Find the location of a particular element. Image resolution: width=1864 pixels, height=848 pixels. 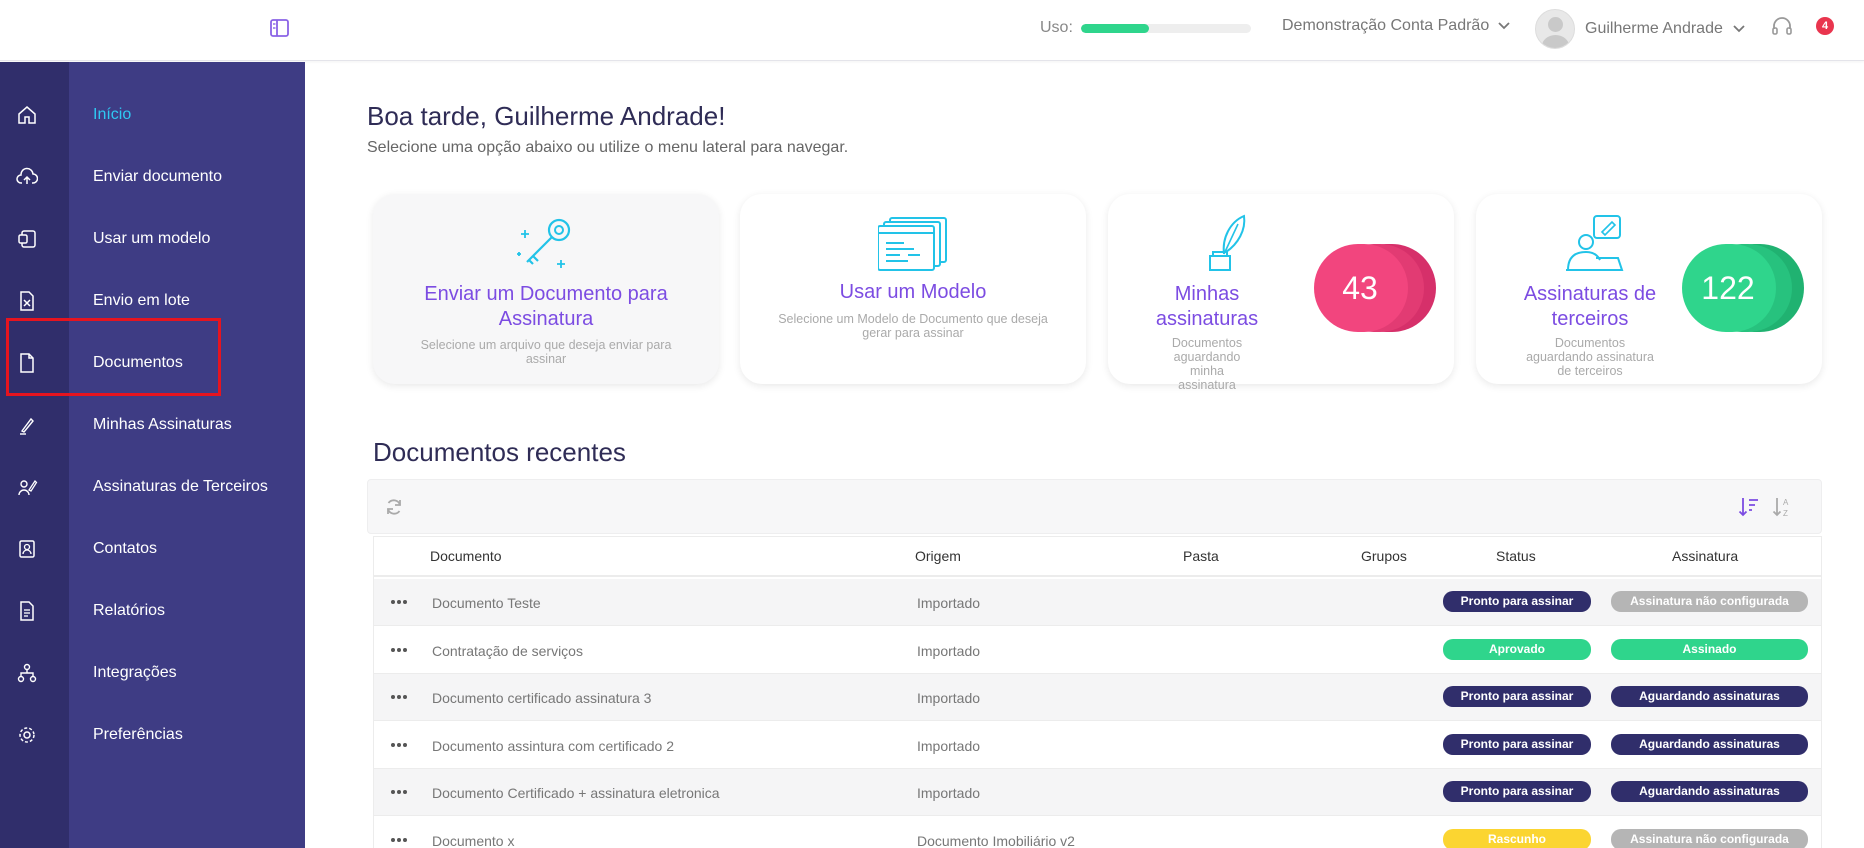

column-header-documento: Documento is located at coordinates (466, 556).